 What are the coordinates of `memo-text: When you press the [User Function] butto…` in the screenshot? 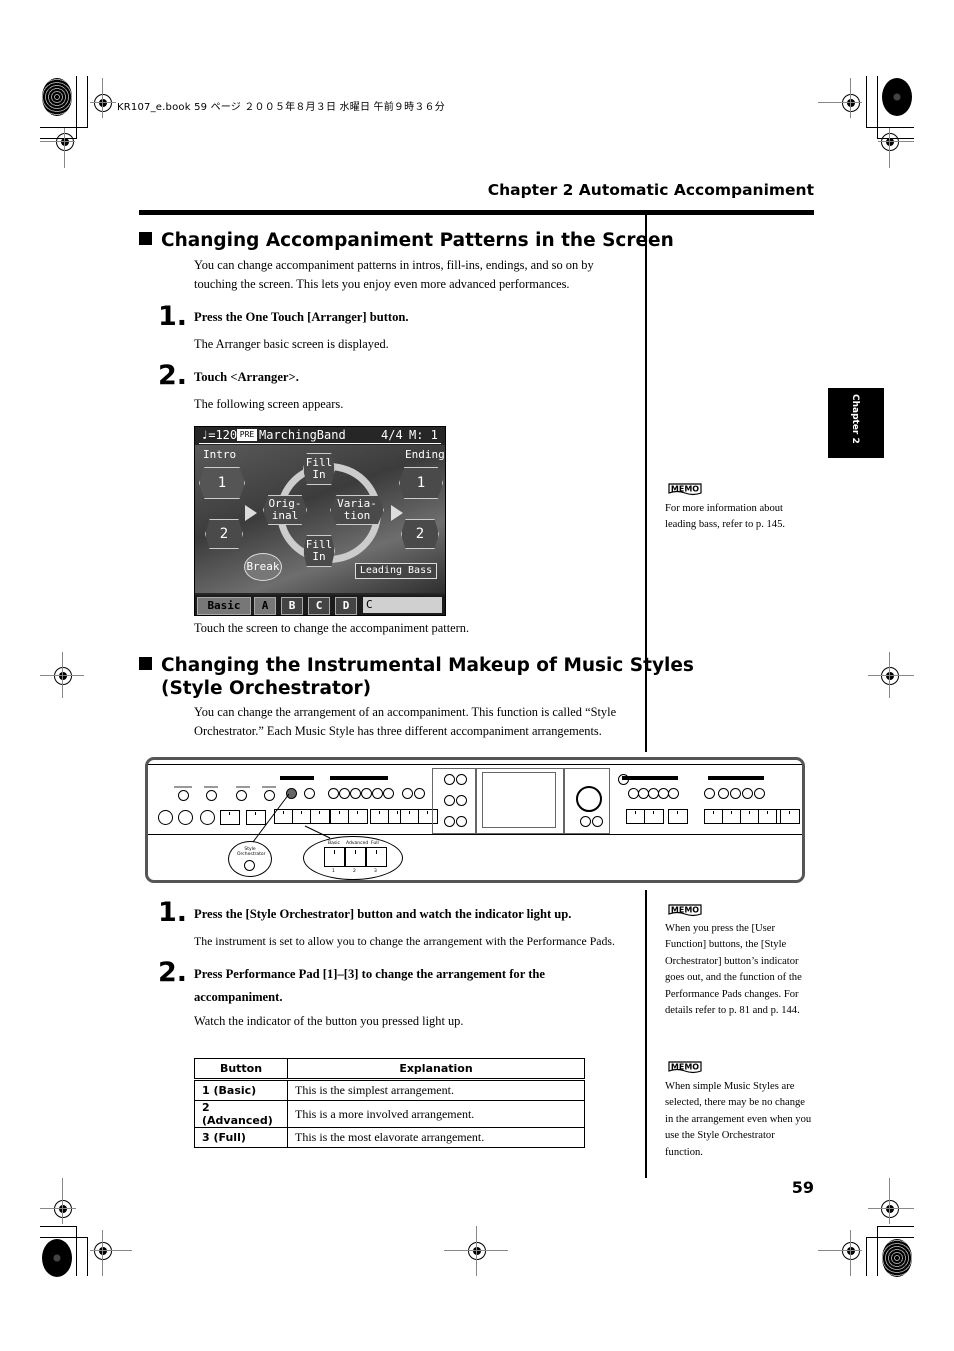 It's located at (733, 970).